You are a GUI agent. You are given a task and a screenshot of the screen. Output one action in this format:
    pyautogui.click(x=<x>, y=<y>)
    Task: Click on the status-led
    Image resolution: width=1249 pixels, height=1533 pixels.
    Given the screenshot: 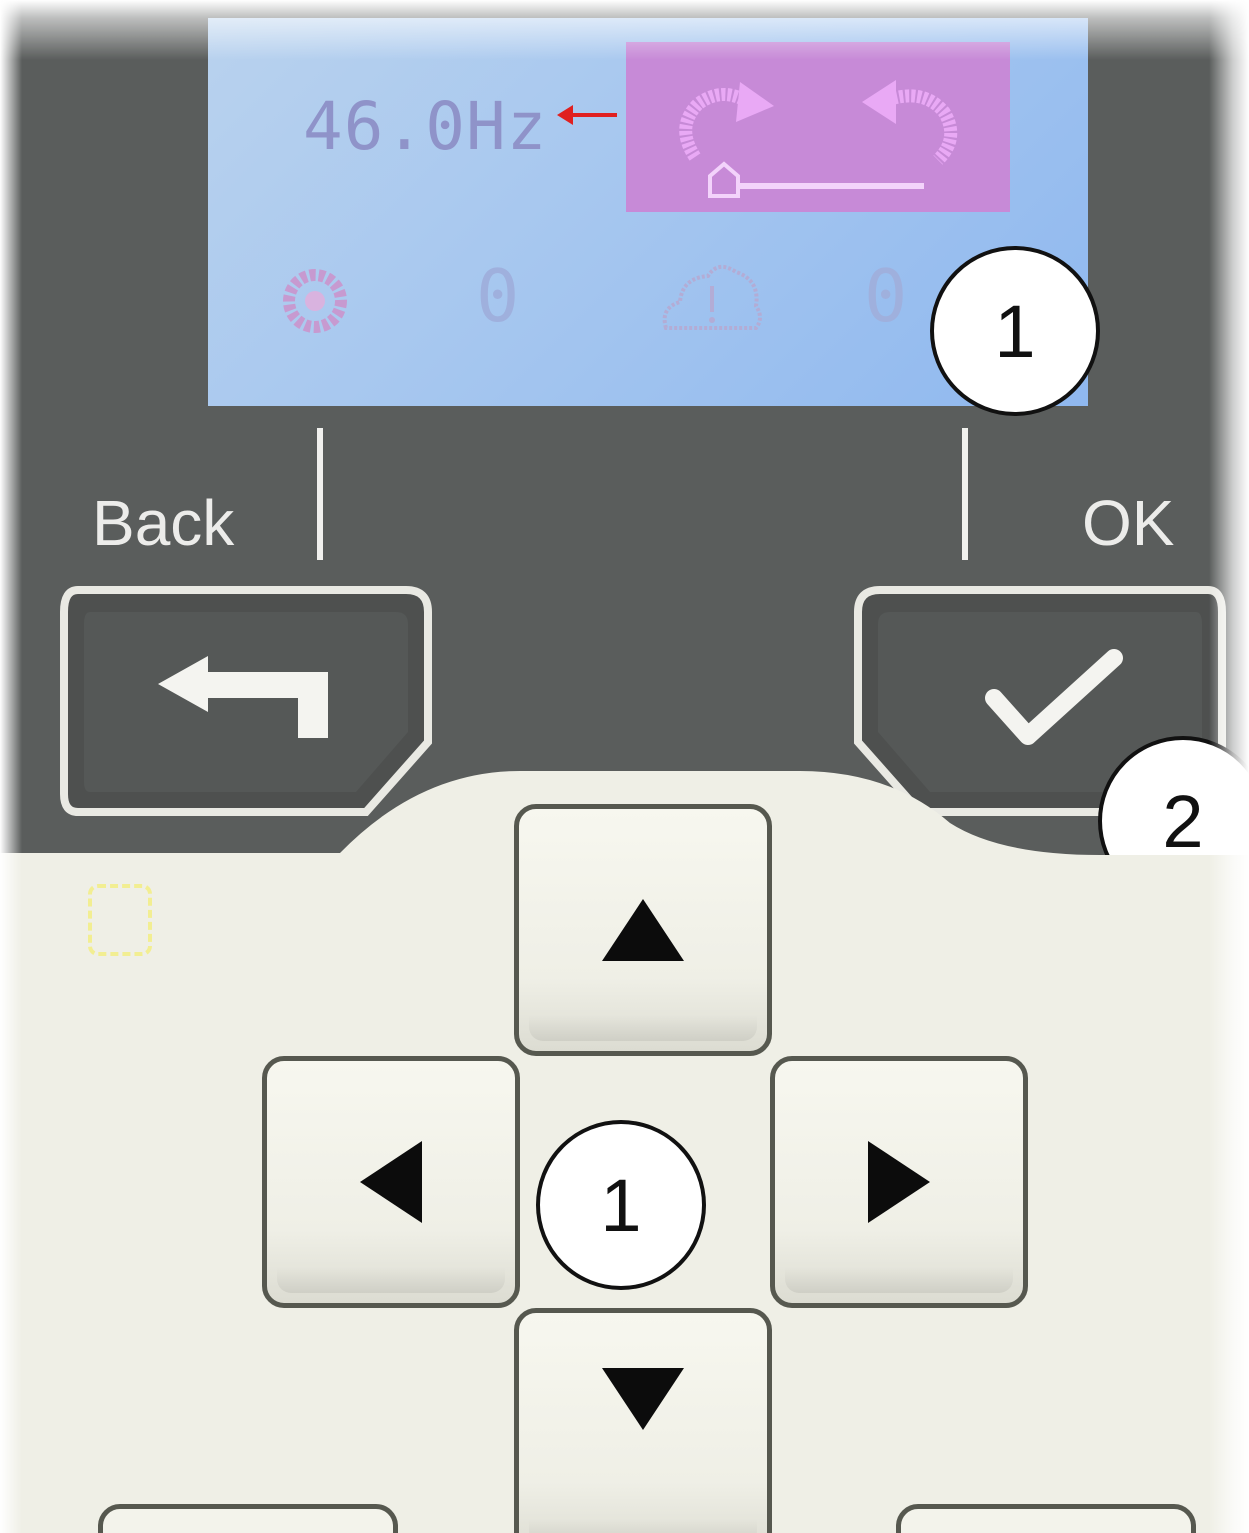 What is the action you would take?
    pyautogui.click(x=120, y=920)
    